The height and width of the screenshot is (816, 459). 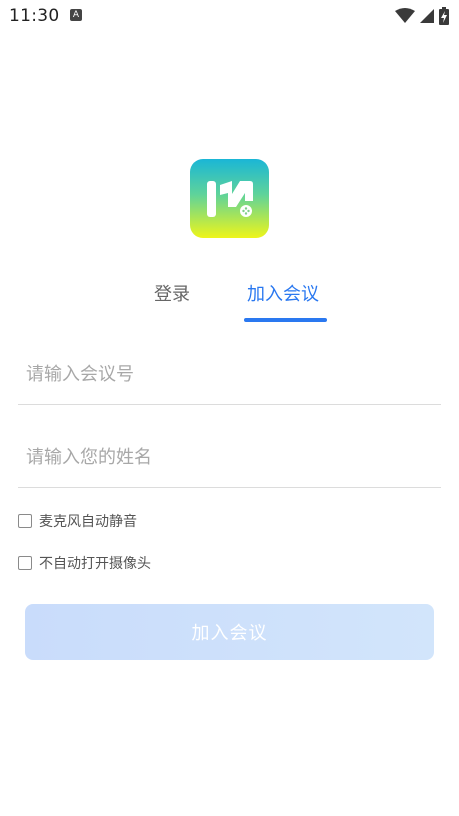 What do you see at coordinates (172, 293) in the screenshot?
I see `tab-login: 登录` at bounding box center [172, 293].